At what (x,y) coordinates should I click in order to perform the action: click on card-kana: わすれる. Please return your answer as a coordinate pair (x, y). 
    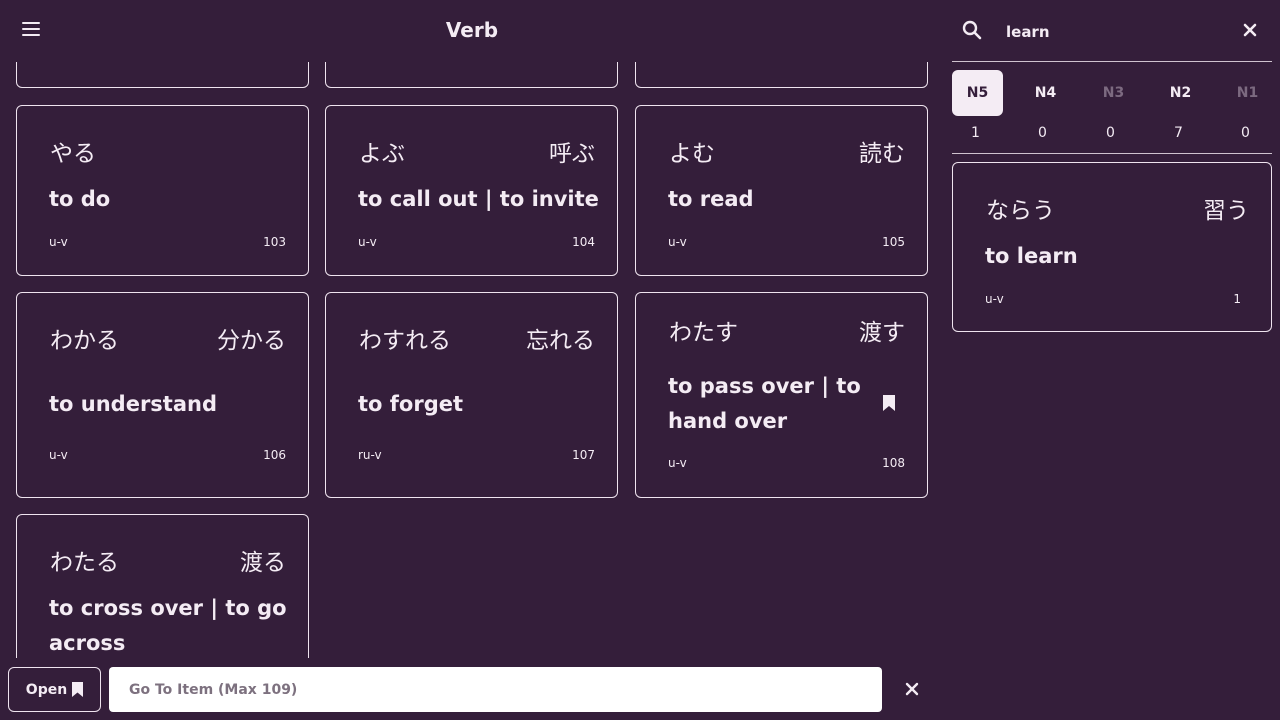
    Looking at the image, I should click on (405, 341).